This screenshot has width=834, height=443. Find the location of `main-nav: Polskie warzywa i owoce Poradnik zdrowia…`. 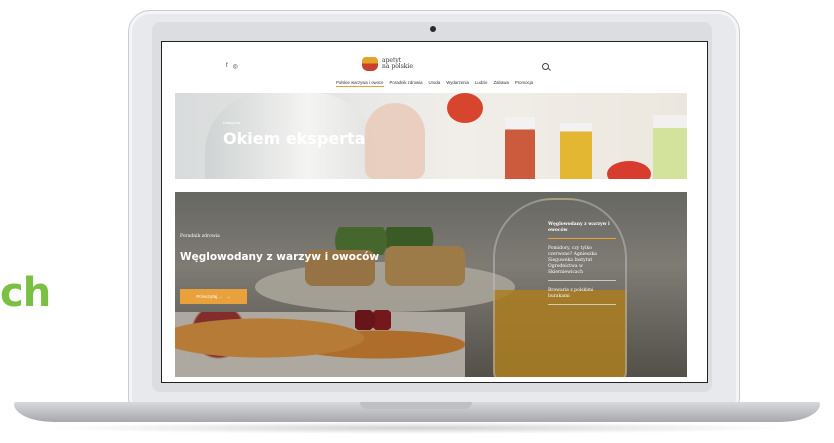

main-nav: Polskie warzywa i owoce Poradnik zdrowia… is located at coordinates (434, 83).